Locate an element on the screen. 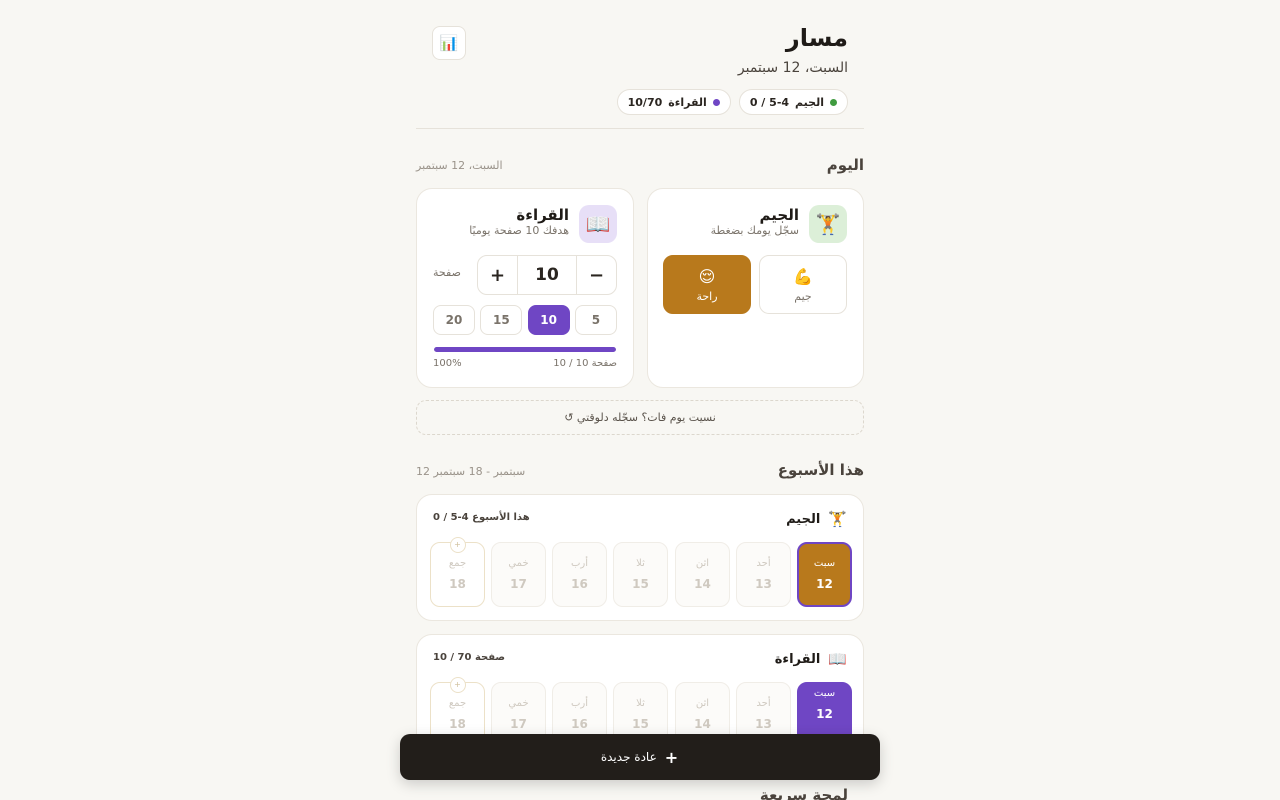 The width and height of the screenshot is (1280, 800). reading-progress-bar is located at coordinates (525, 349).